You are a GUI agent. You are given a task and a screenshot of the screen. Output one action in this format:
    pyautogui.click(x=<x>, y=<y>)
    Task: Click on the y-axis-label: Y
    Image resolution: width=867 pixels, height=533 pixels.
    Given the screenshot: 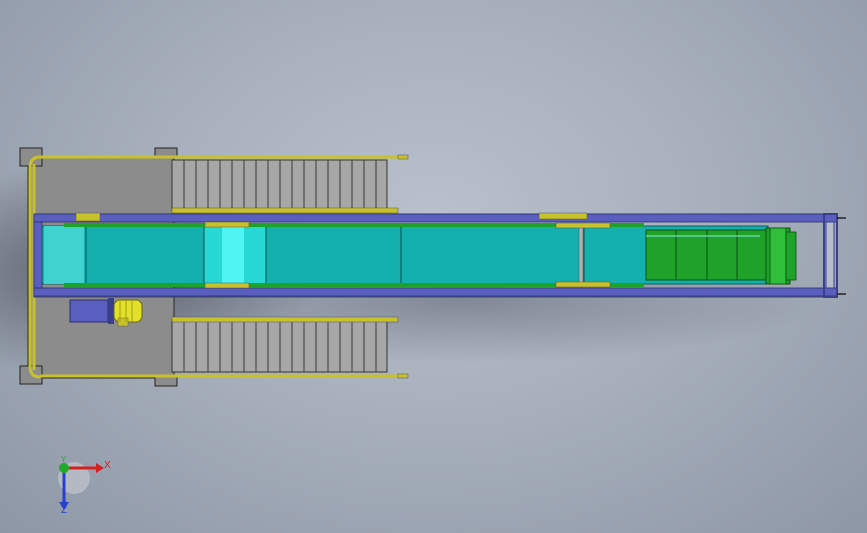 What is the action you would take?
    pyautogui.click(x=64, y=459)
    